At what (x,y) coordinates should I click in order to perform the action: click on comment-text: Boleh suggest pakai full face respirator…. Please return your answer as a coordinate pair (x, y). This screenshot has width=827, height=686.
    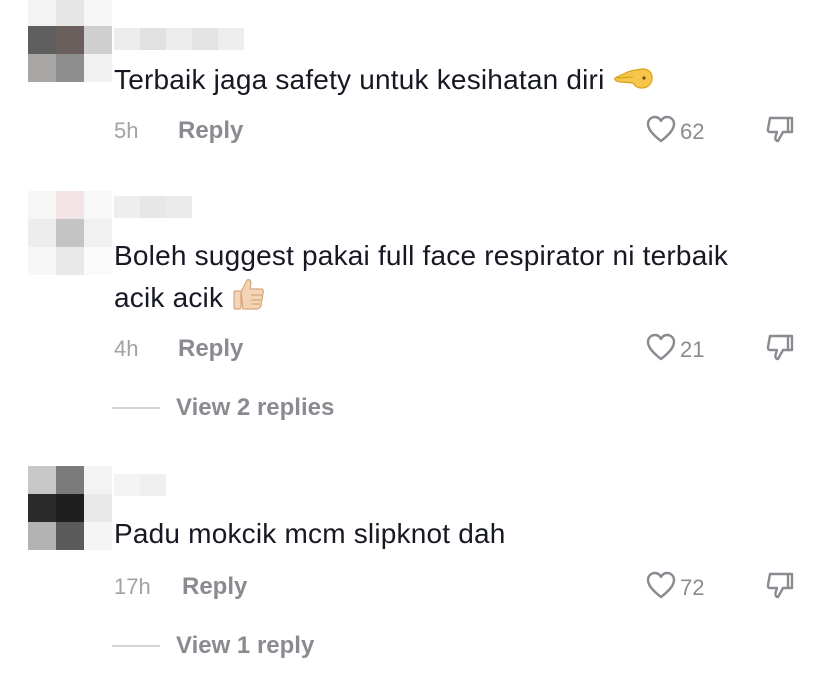
    Looking at the image, I should click on (464, 279).